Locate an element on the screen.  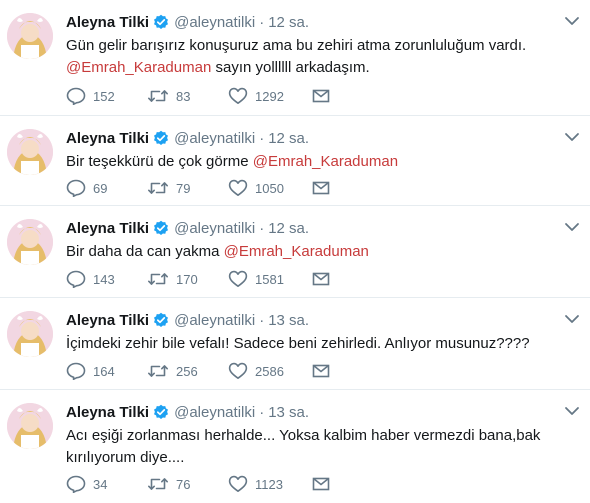
retweet-button: 83 is located at coordinates (187, 96).